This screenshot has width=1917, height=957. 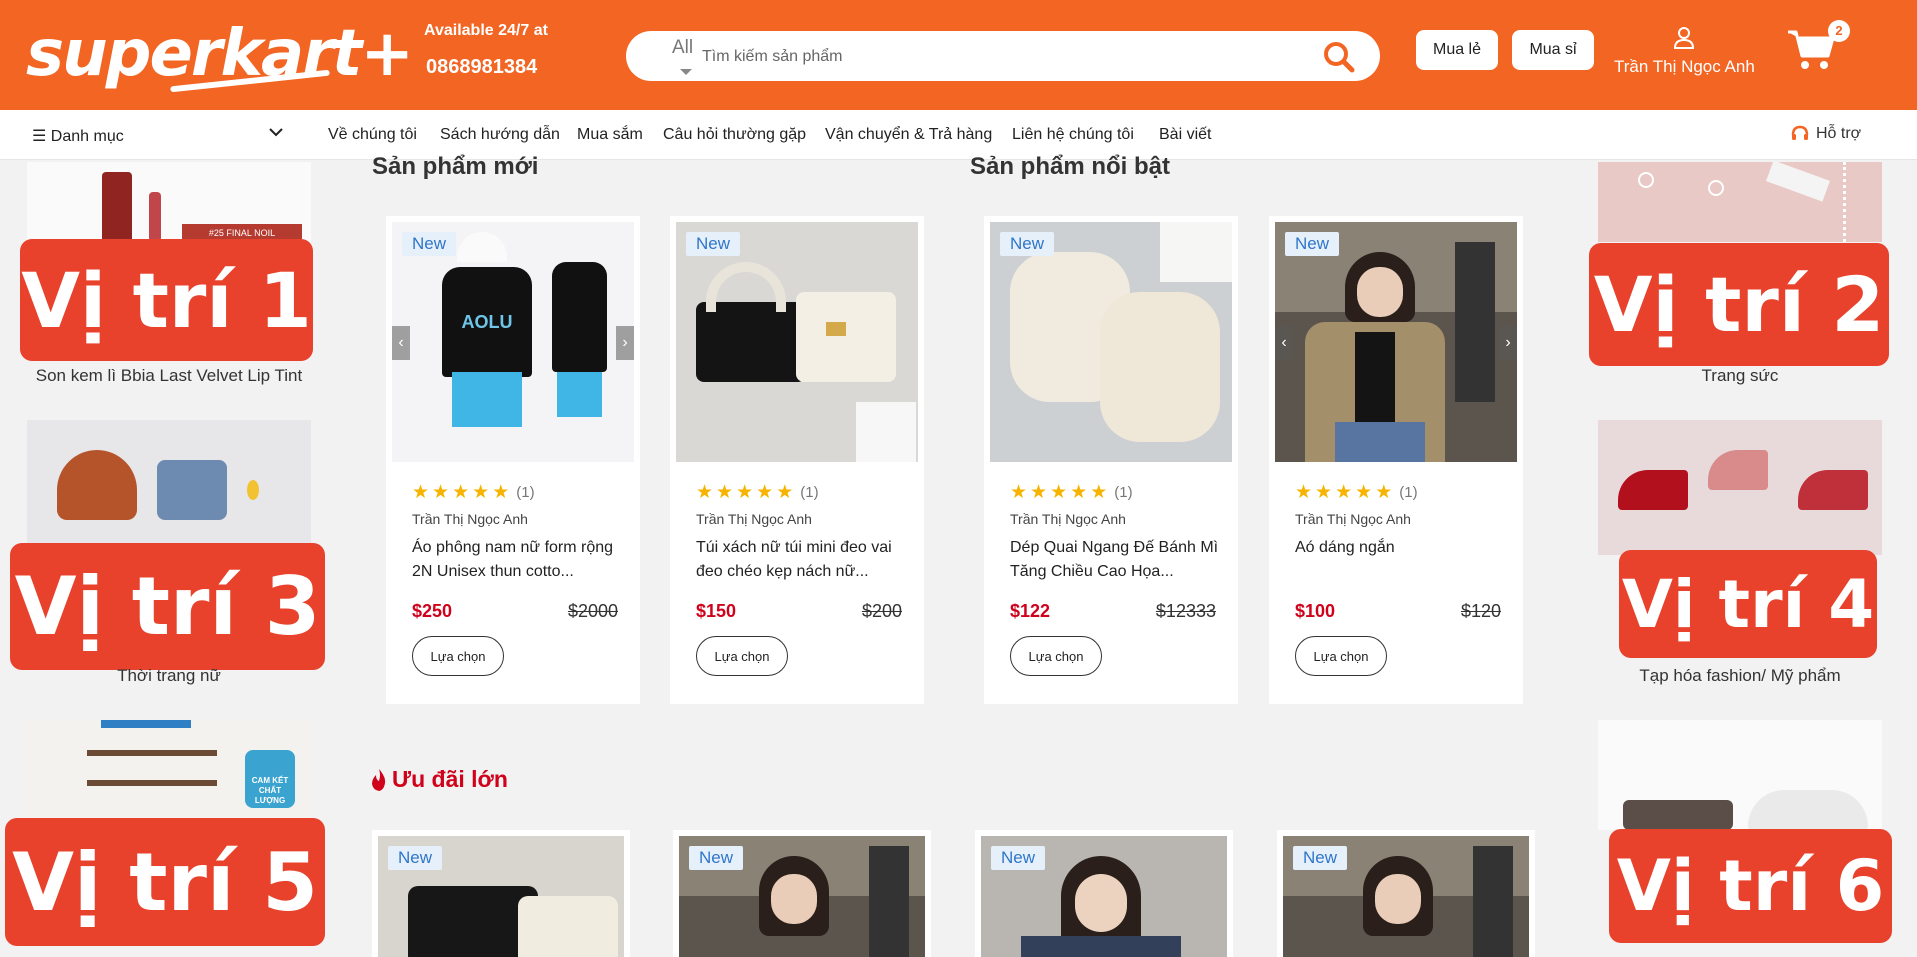 I want to click on nav-item-about: Về chúng tôi, so click(x=372, y=135).